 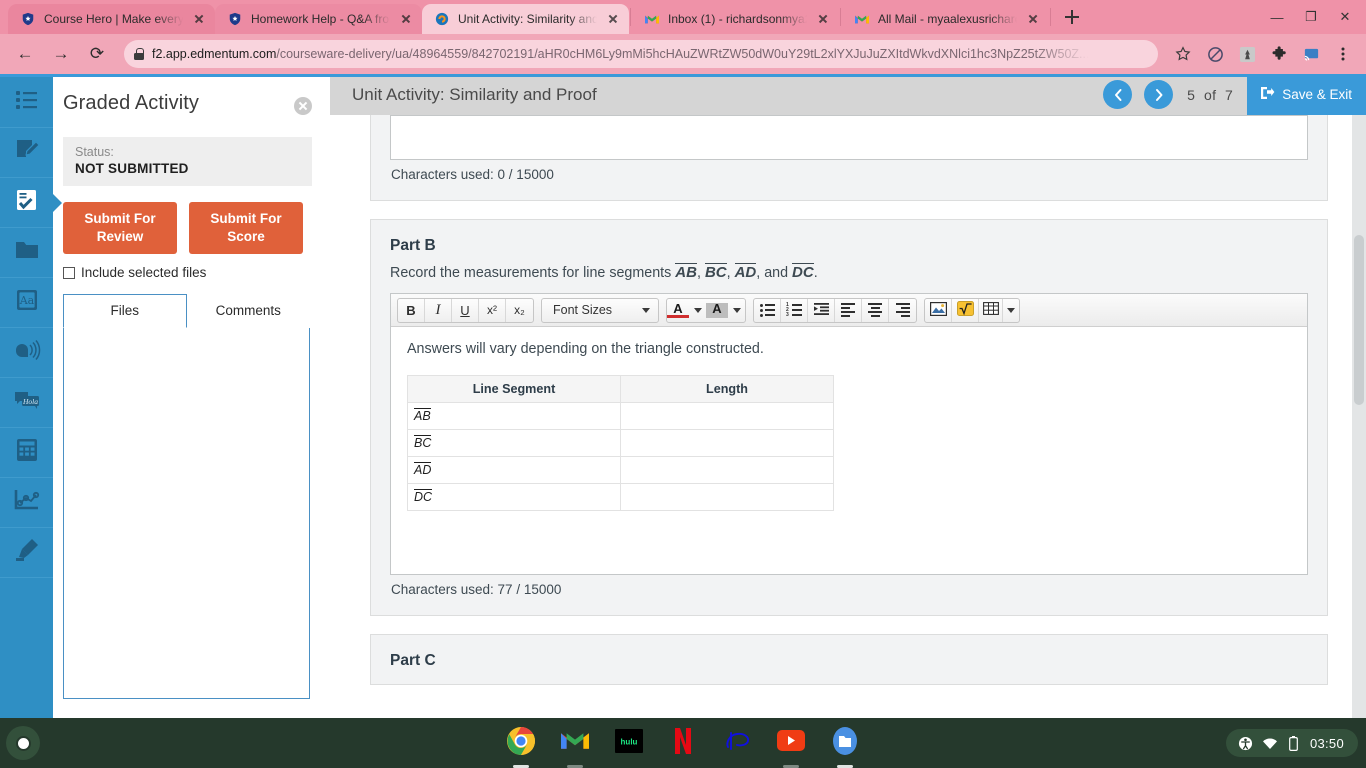 I want to click on forward-button: →, so click(x=61, y=54).